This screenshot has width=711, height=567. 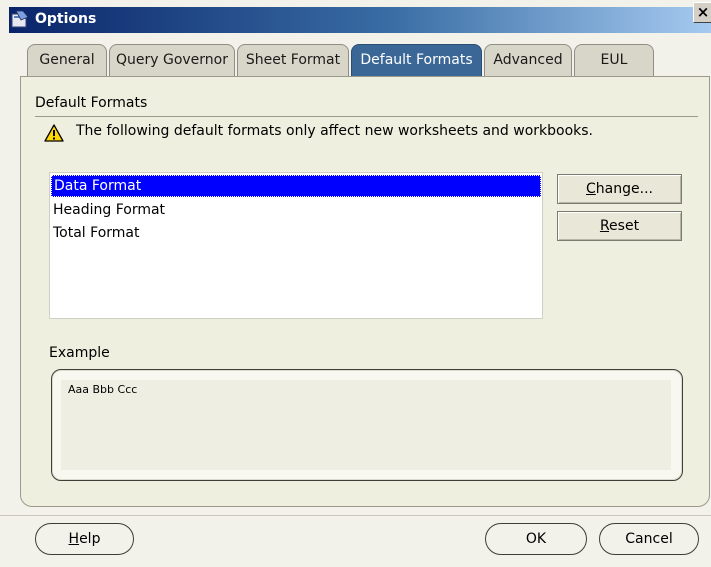 I want to click on change-button-mnemonic: C, so click(x=591, y=189).